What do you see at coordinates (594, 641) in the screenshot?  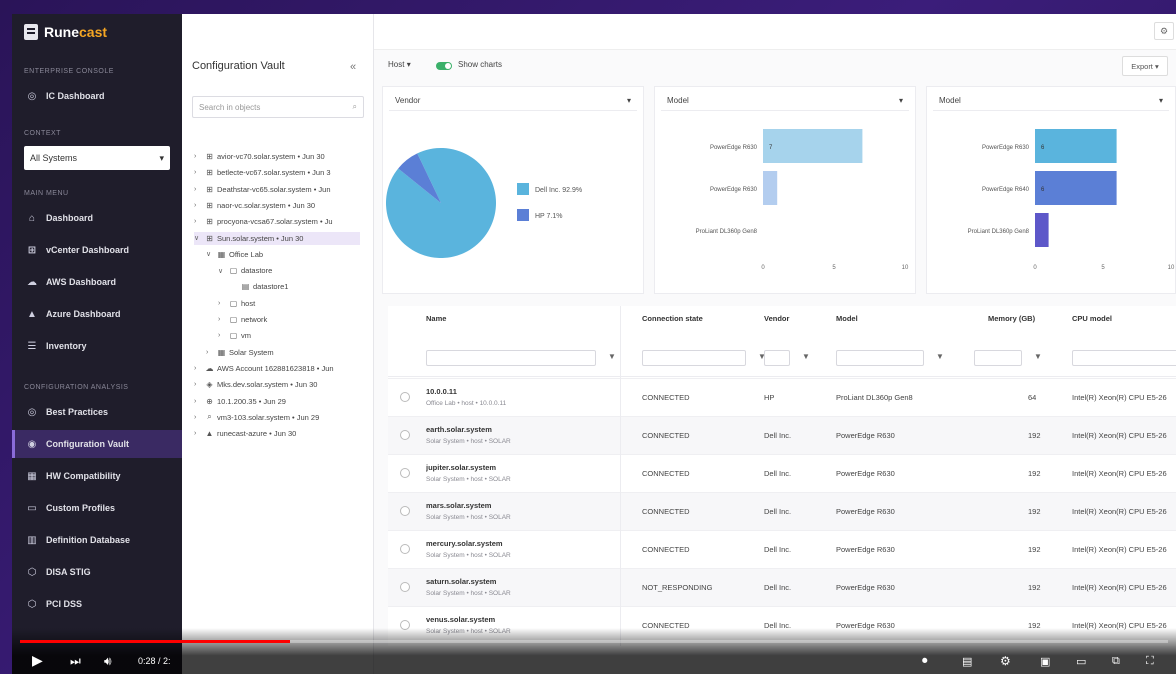 I see `video-progress-bar` at bounding box center [594, 641].